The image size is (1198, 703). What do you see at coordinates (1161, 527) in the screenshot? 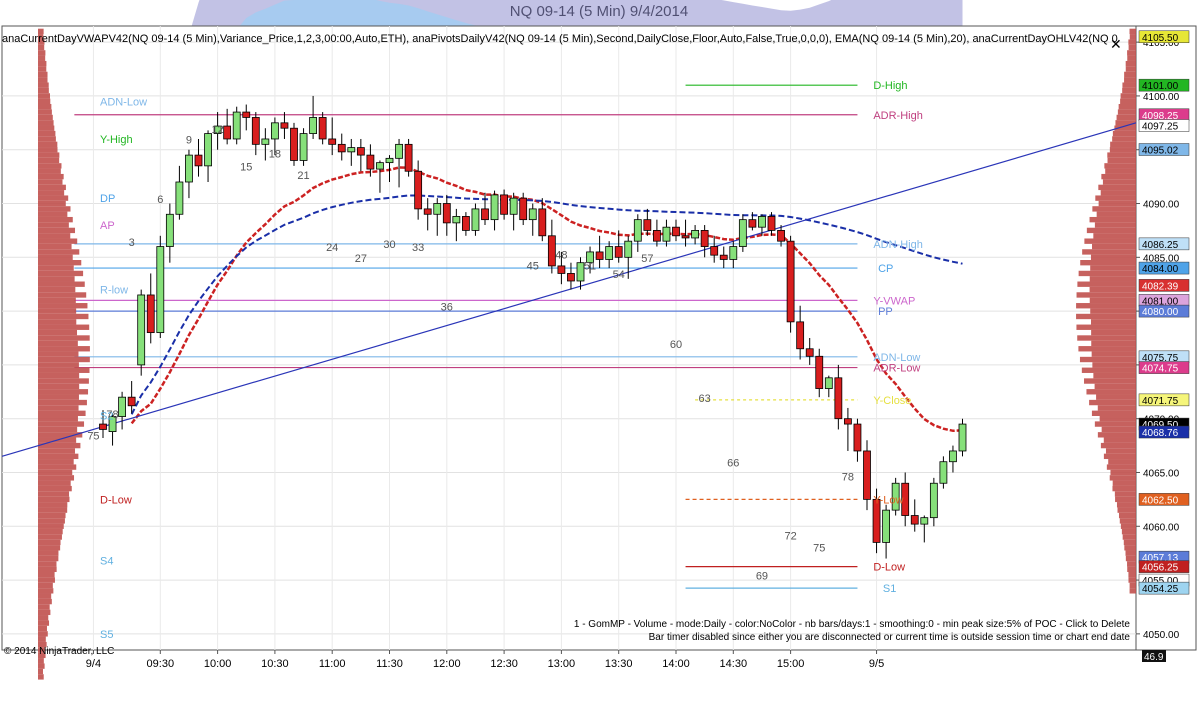
I see `y-tick-label: 4060.00` at bounding box center [1161, 527].